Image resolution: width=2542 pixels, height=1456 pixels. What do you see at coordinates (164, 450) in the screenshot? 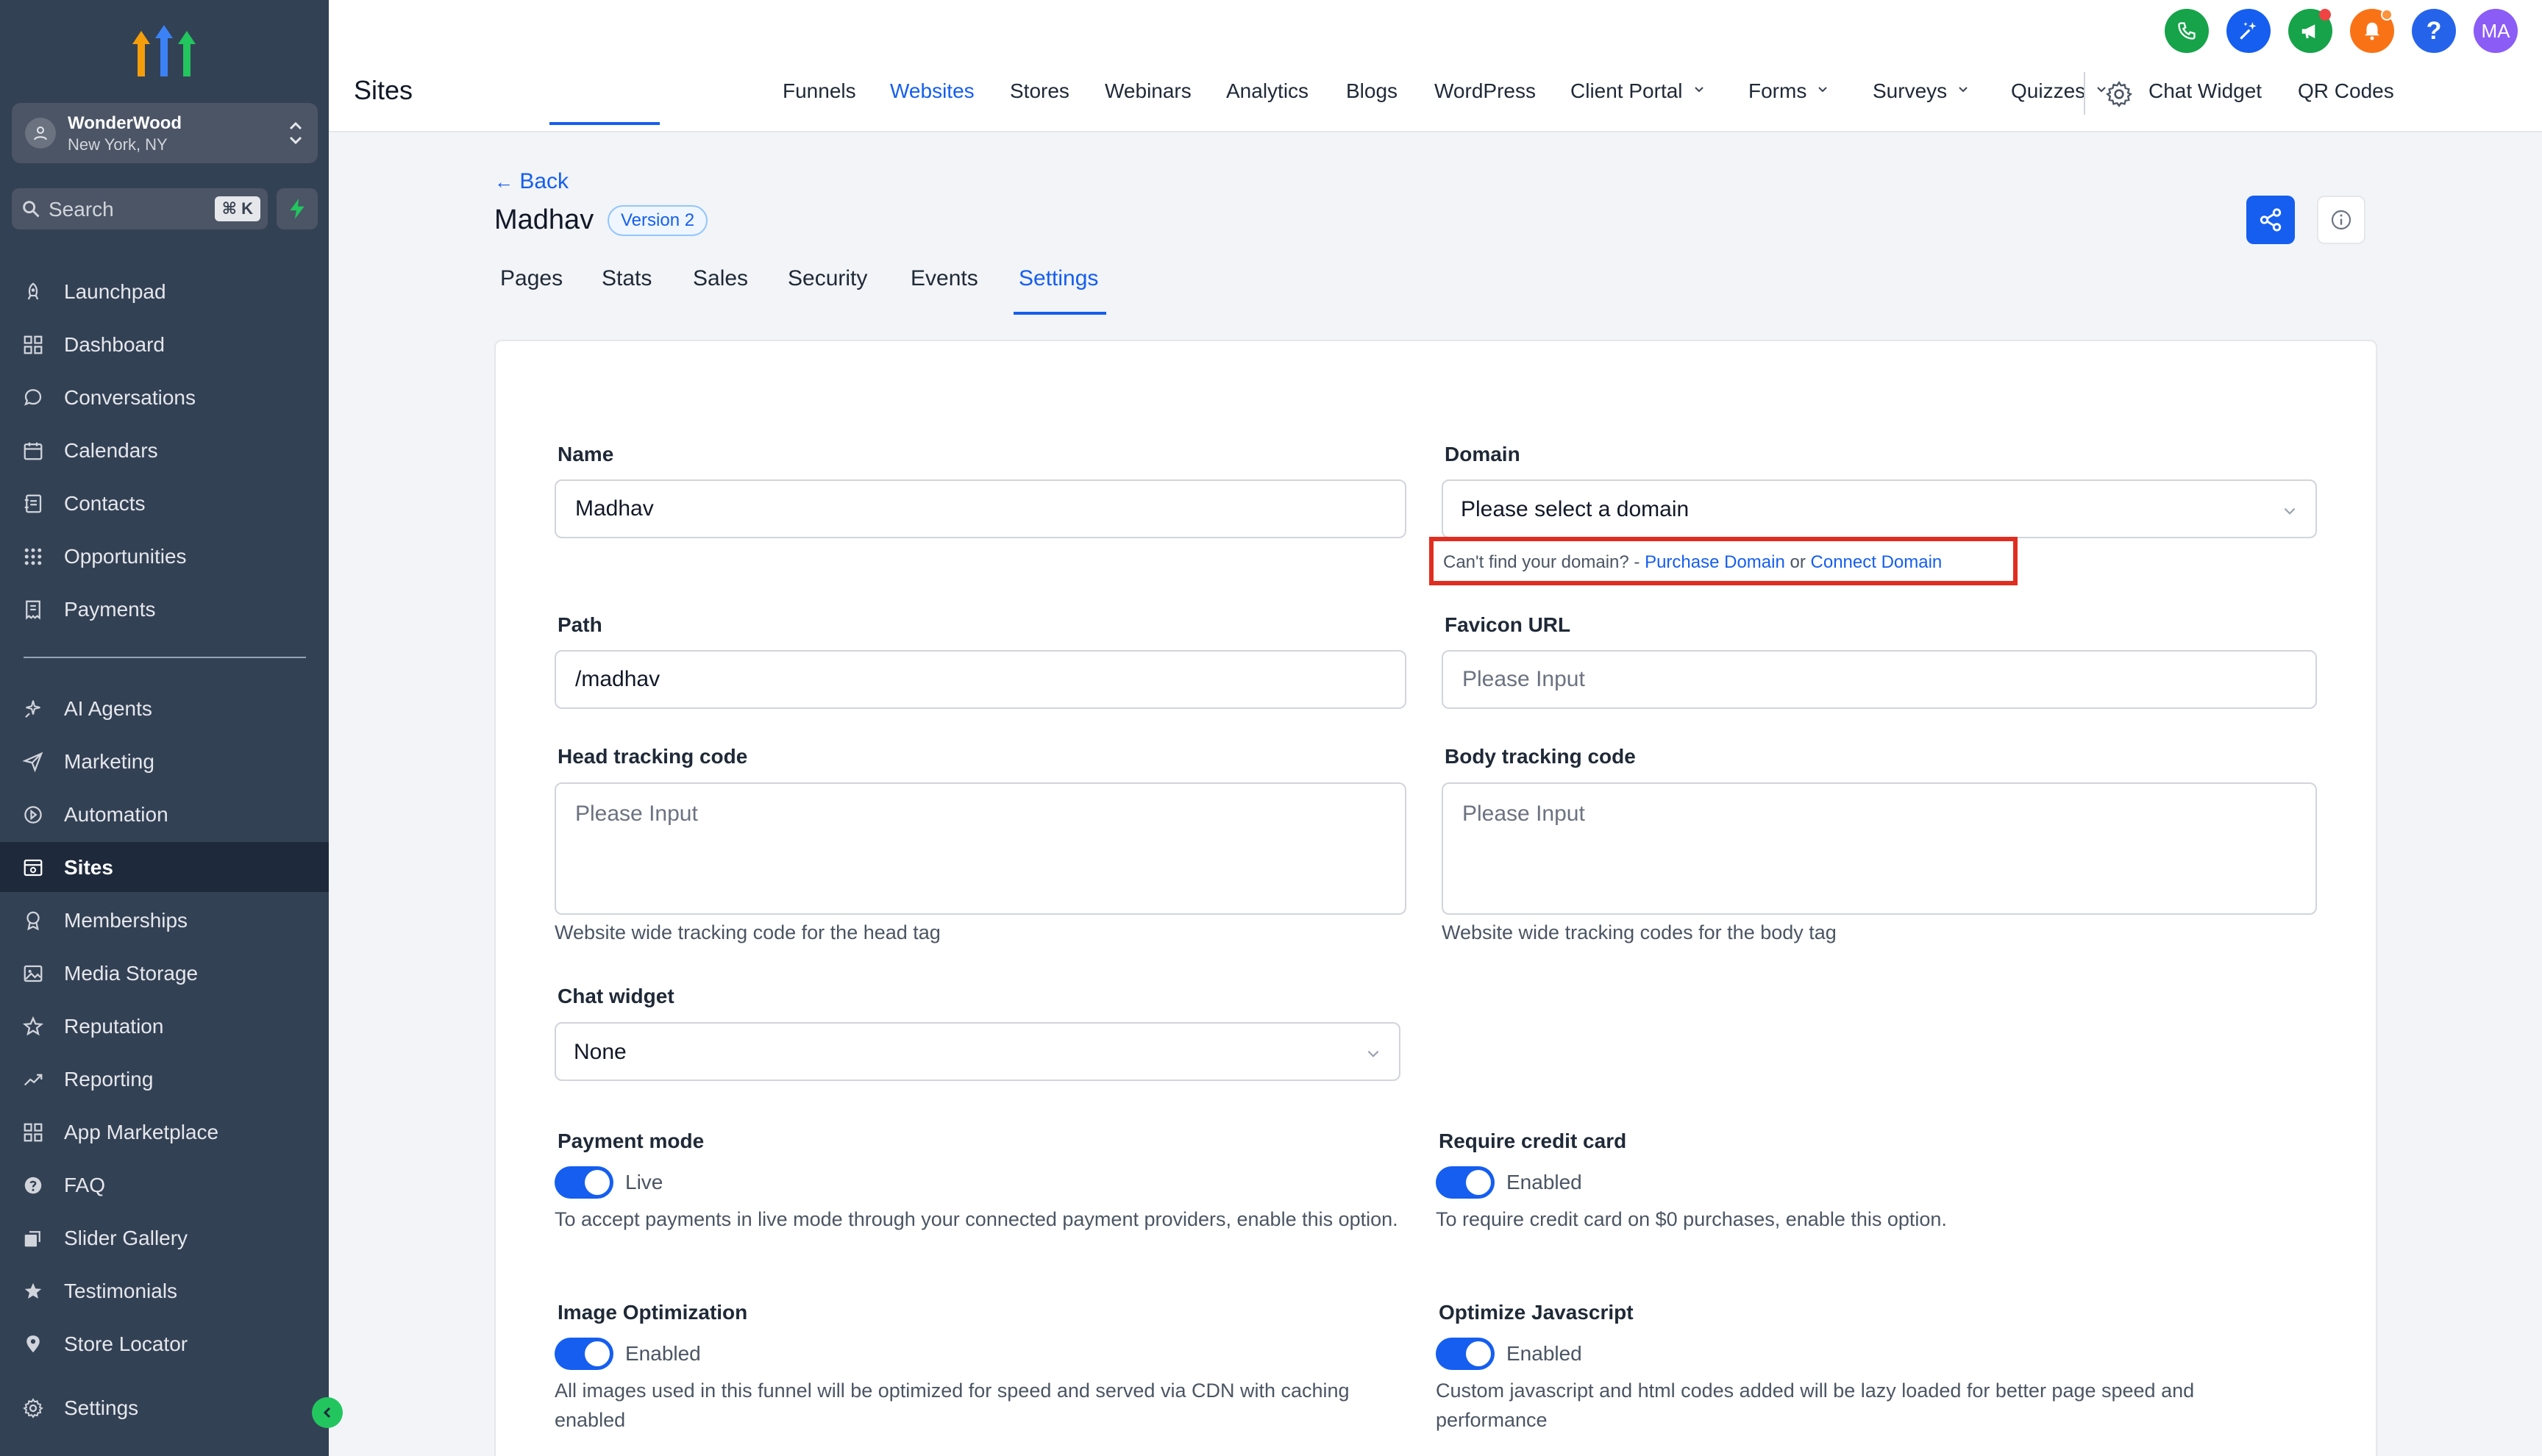
I see `sidebar-item-calendars: Calendars` at bounding box center [164, 450].